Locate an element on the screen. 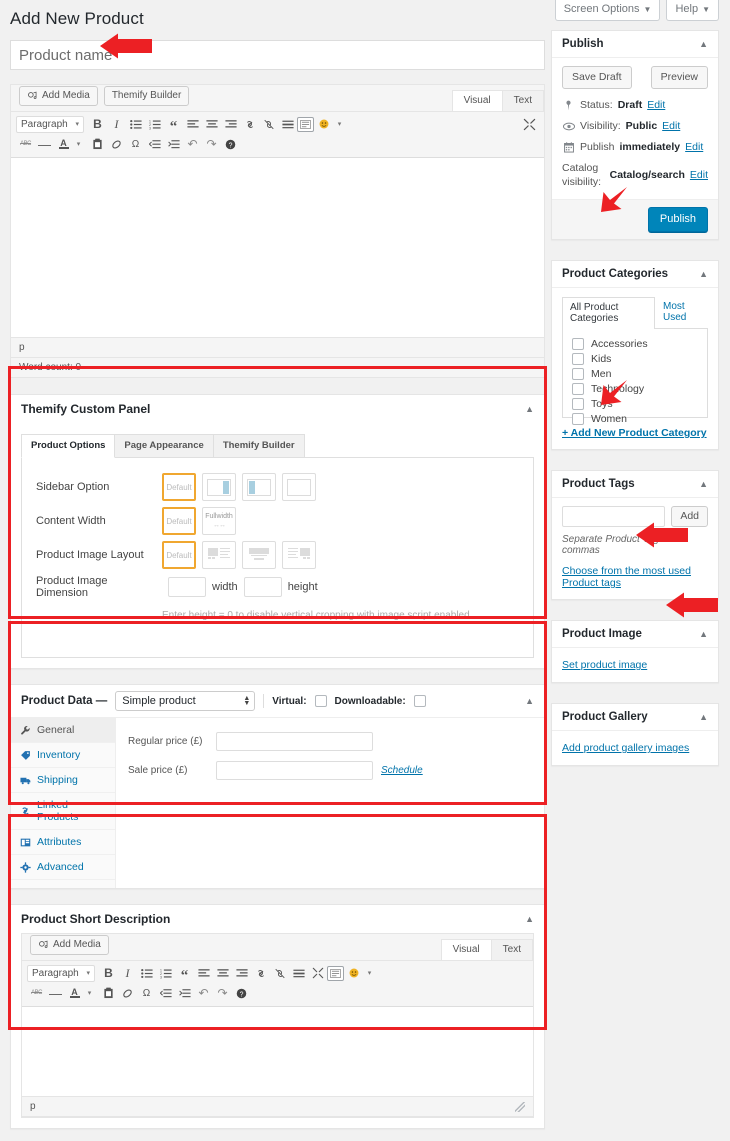 The width and height of the screenshot is (730, 1141). tab-most-used: Most Used is located at coordinates (681, 312).